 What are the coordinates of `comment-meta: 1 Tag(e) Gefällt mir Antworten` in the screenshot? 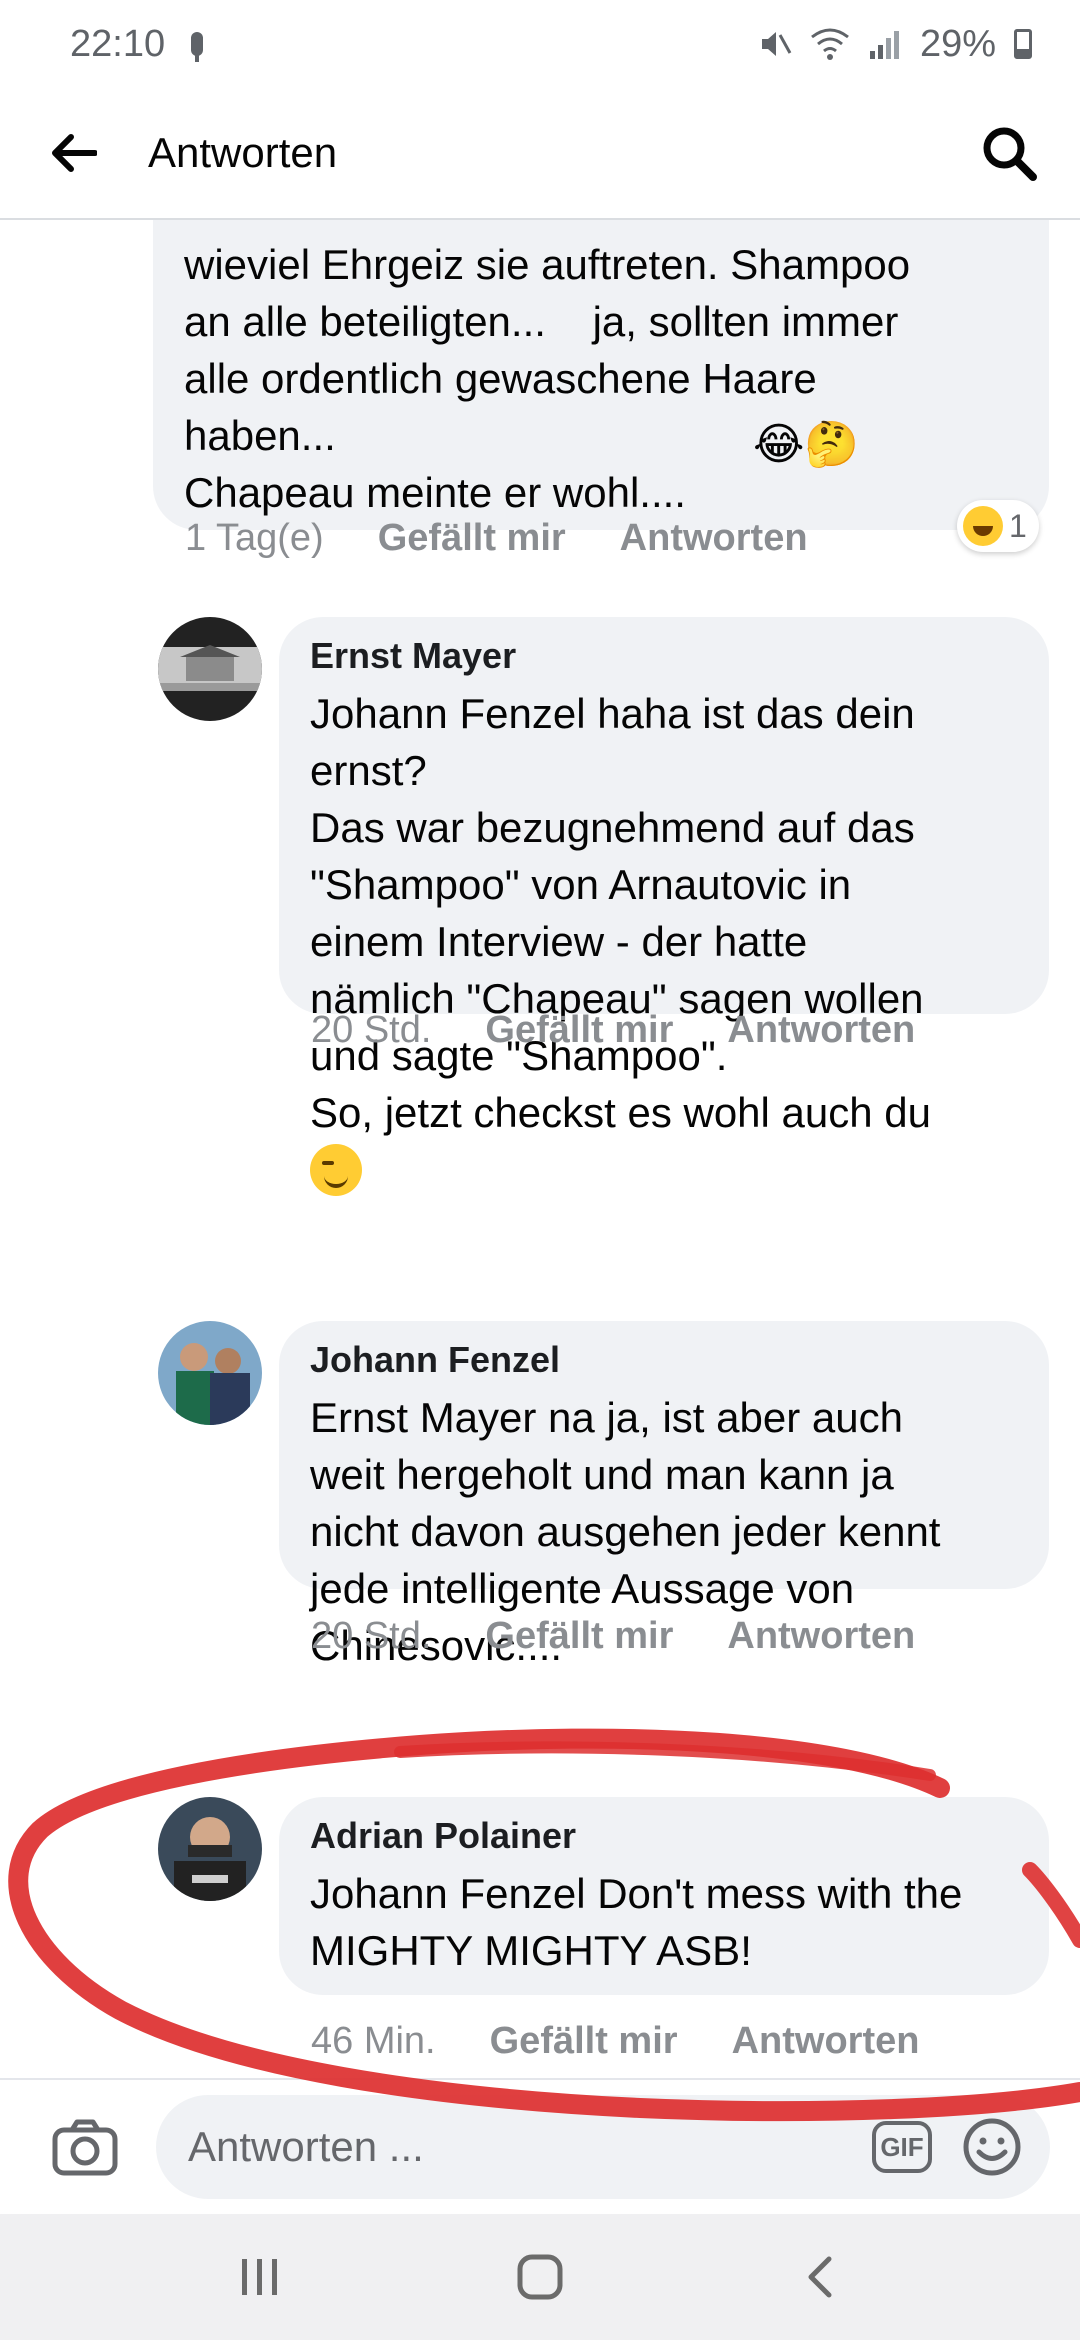 It's located at (496, 538).